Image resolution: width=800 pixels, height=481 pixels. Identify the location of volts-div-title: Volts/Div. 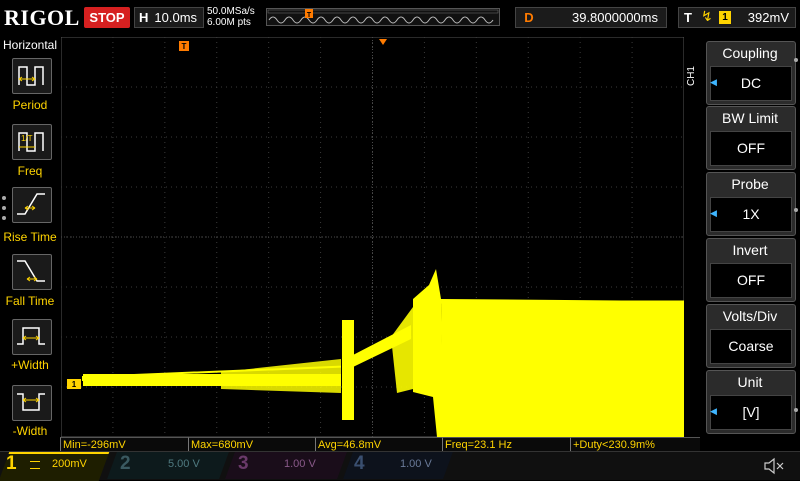
(750, 316).